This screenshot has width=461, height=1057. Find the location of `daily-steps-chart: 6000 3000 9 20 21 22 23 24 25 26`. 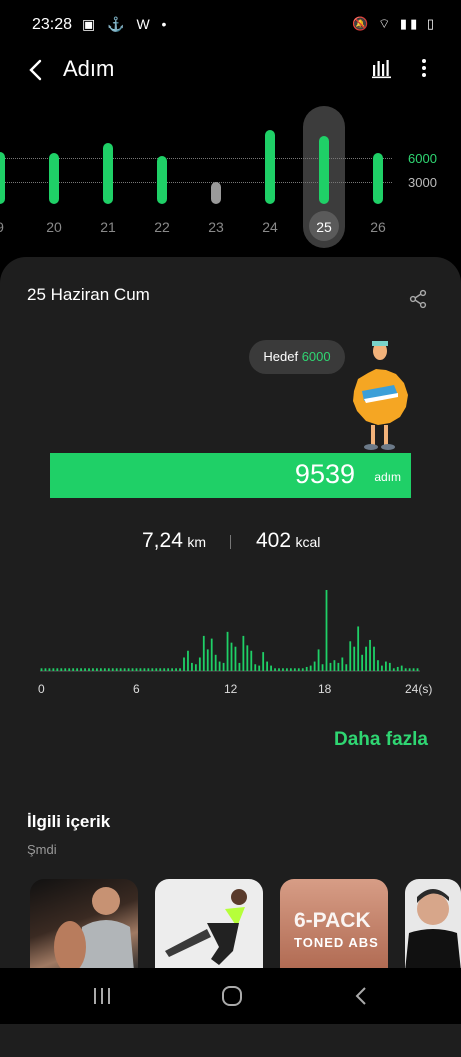

daily-steps-chart: 6000 3000 9 20 21 22 23 24 25 26 is located at coordinates (230, 175).